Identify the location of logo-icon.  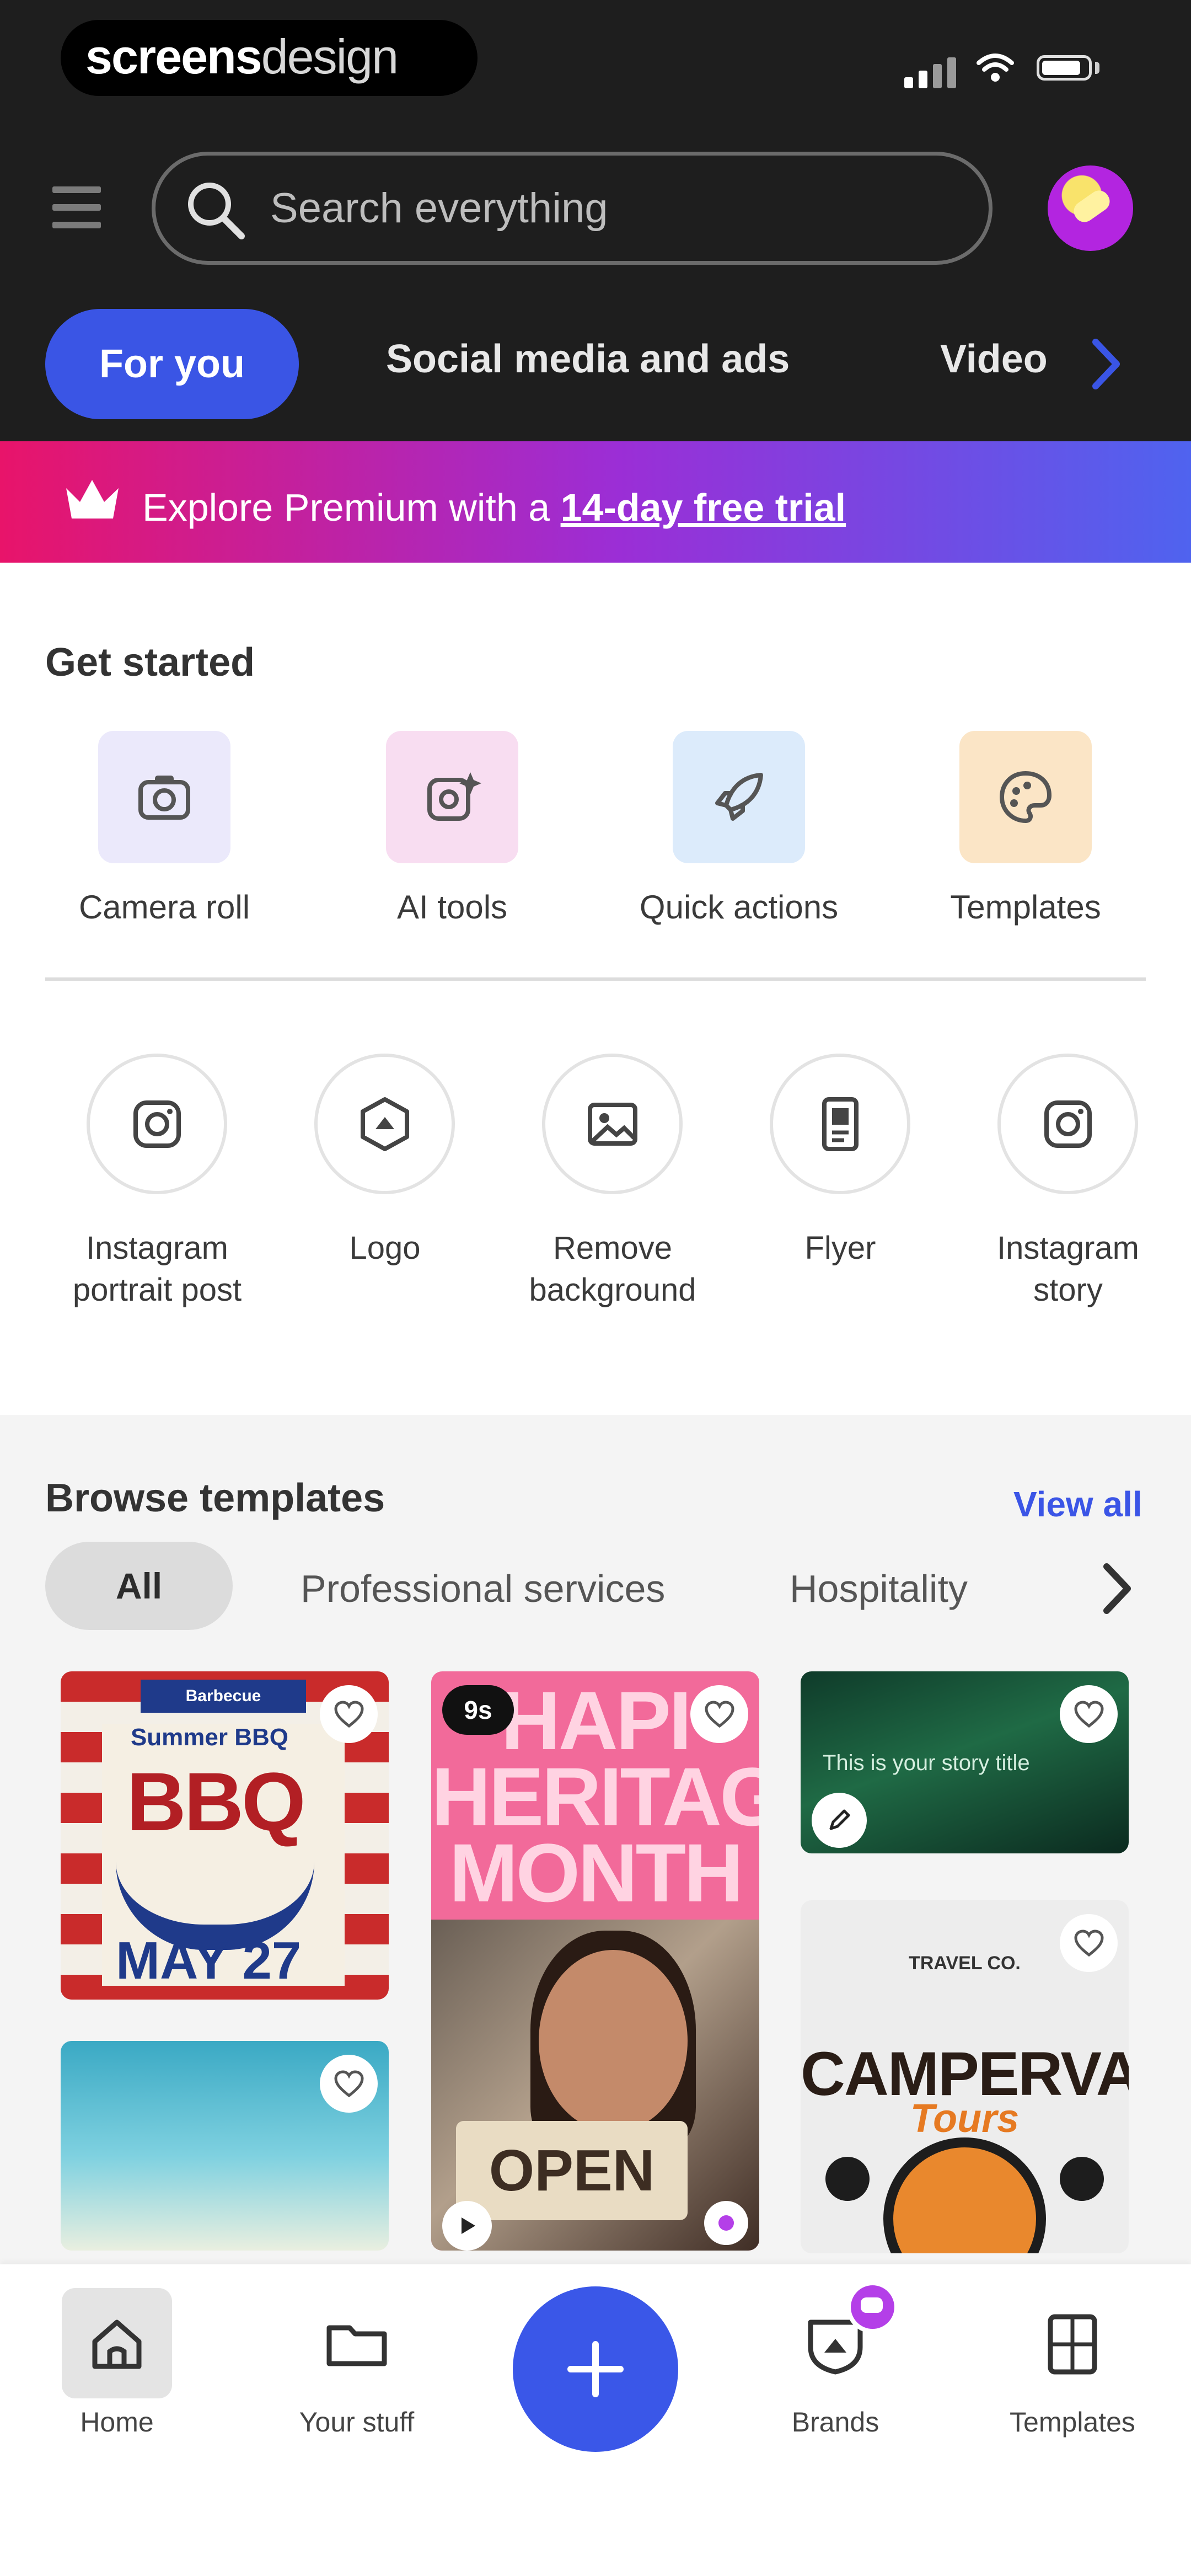
(384, 1124).